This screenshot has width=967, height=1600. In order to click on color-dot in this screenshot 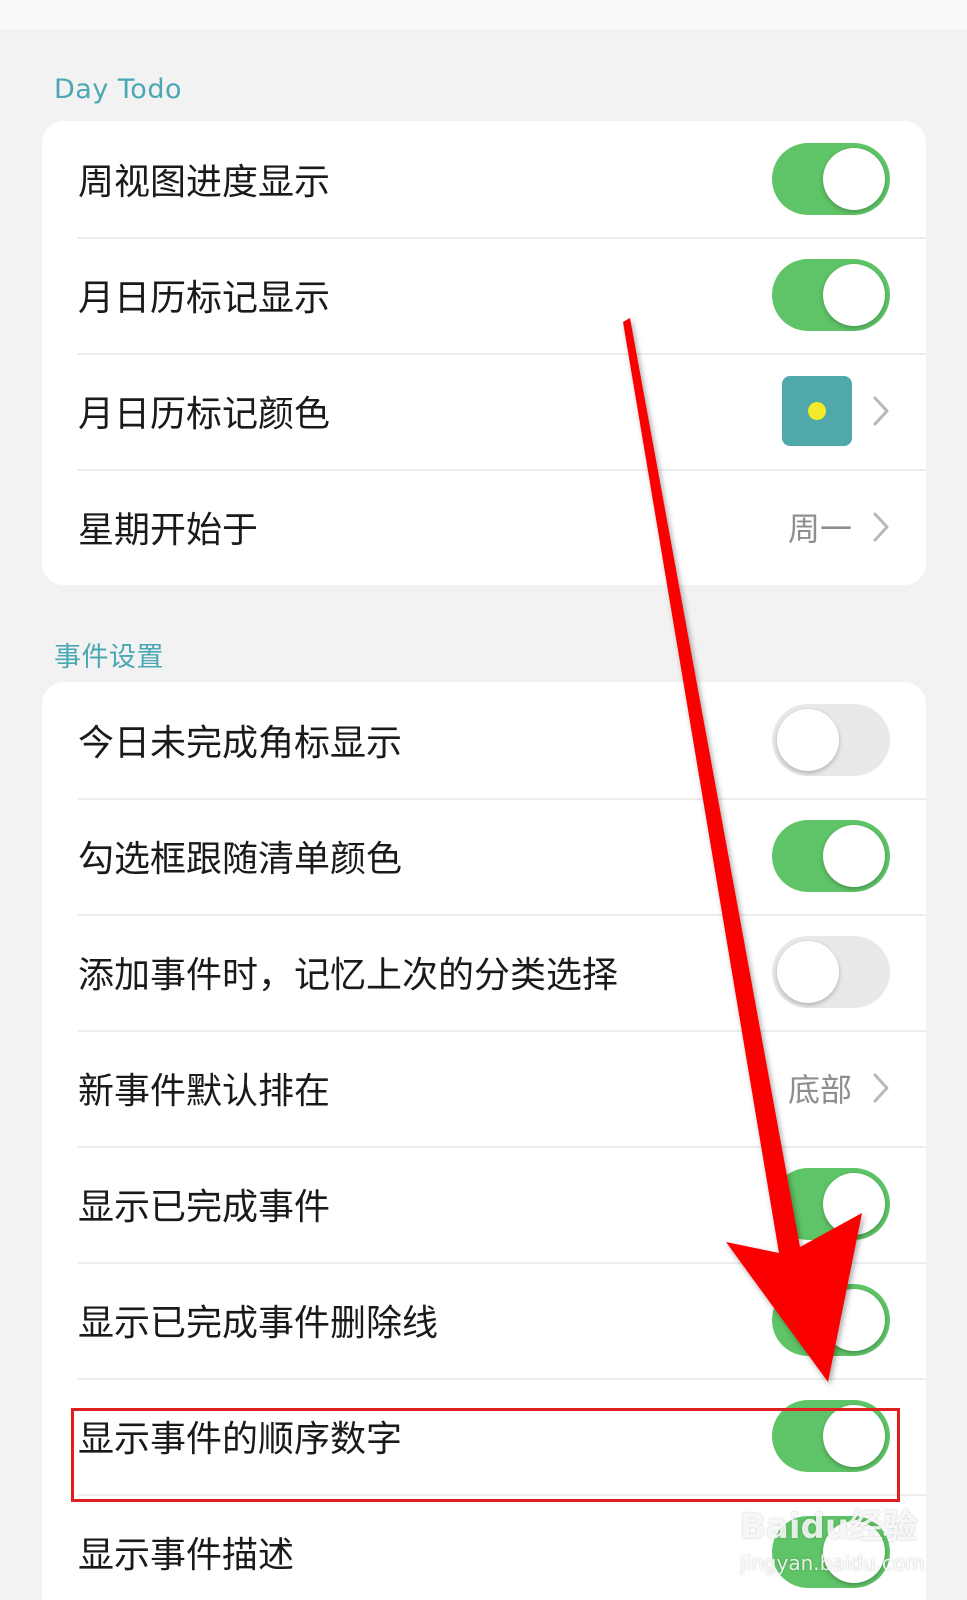, I will do `click(817, 411)`.